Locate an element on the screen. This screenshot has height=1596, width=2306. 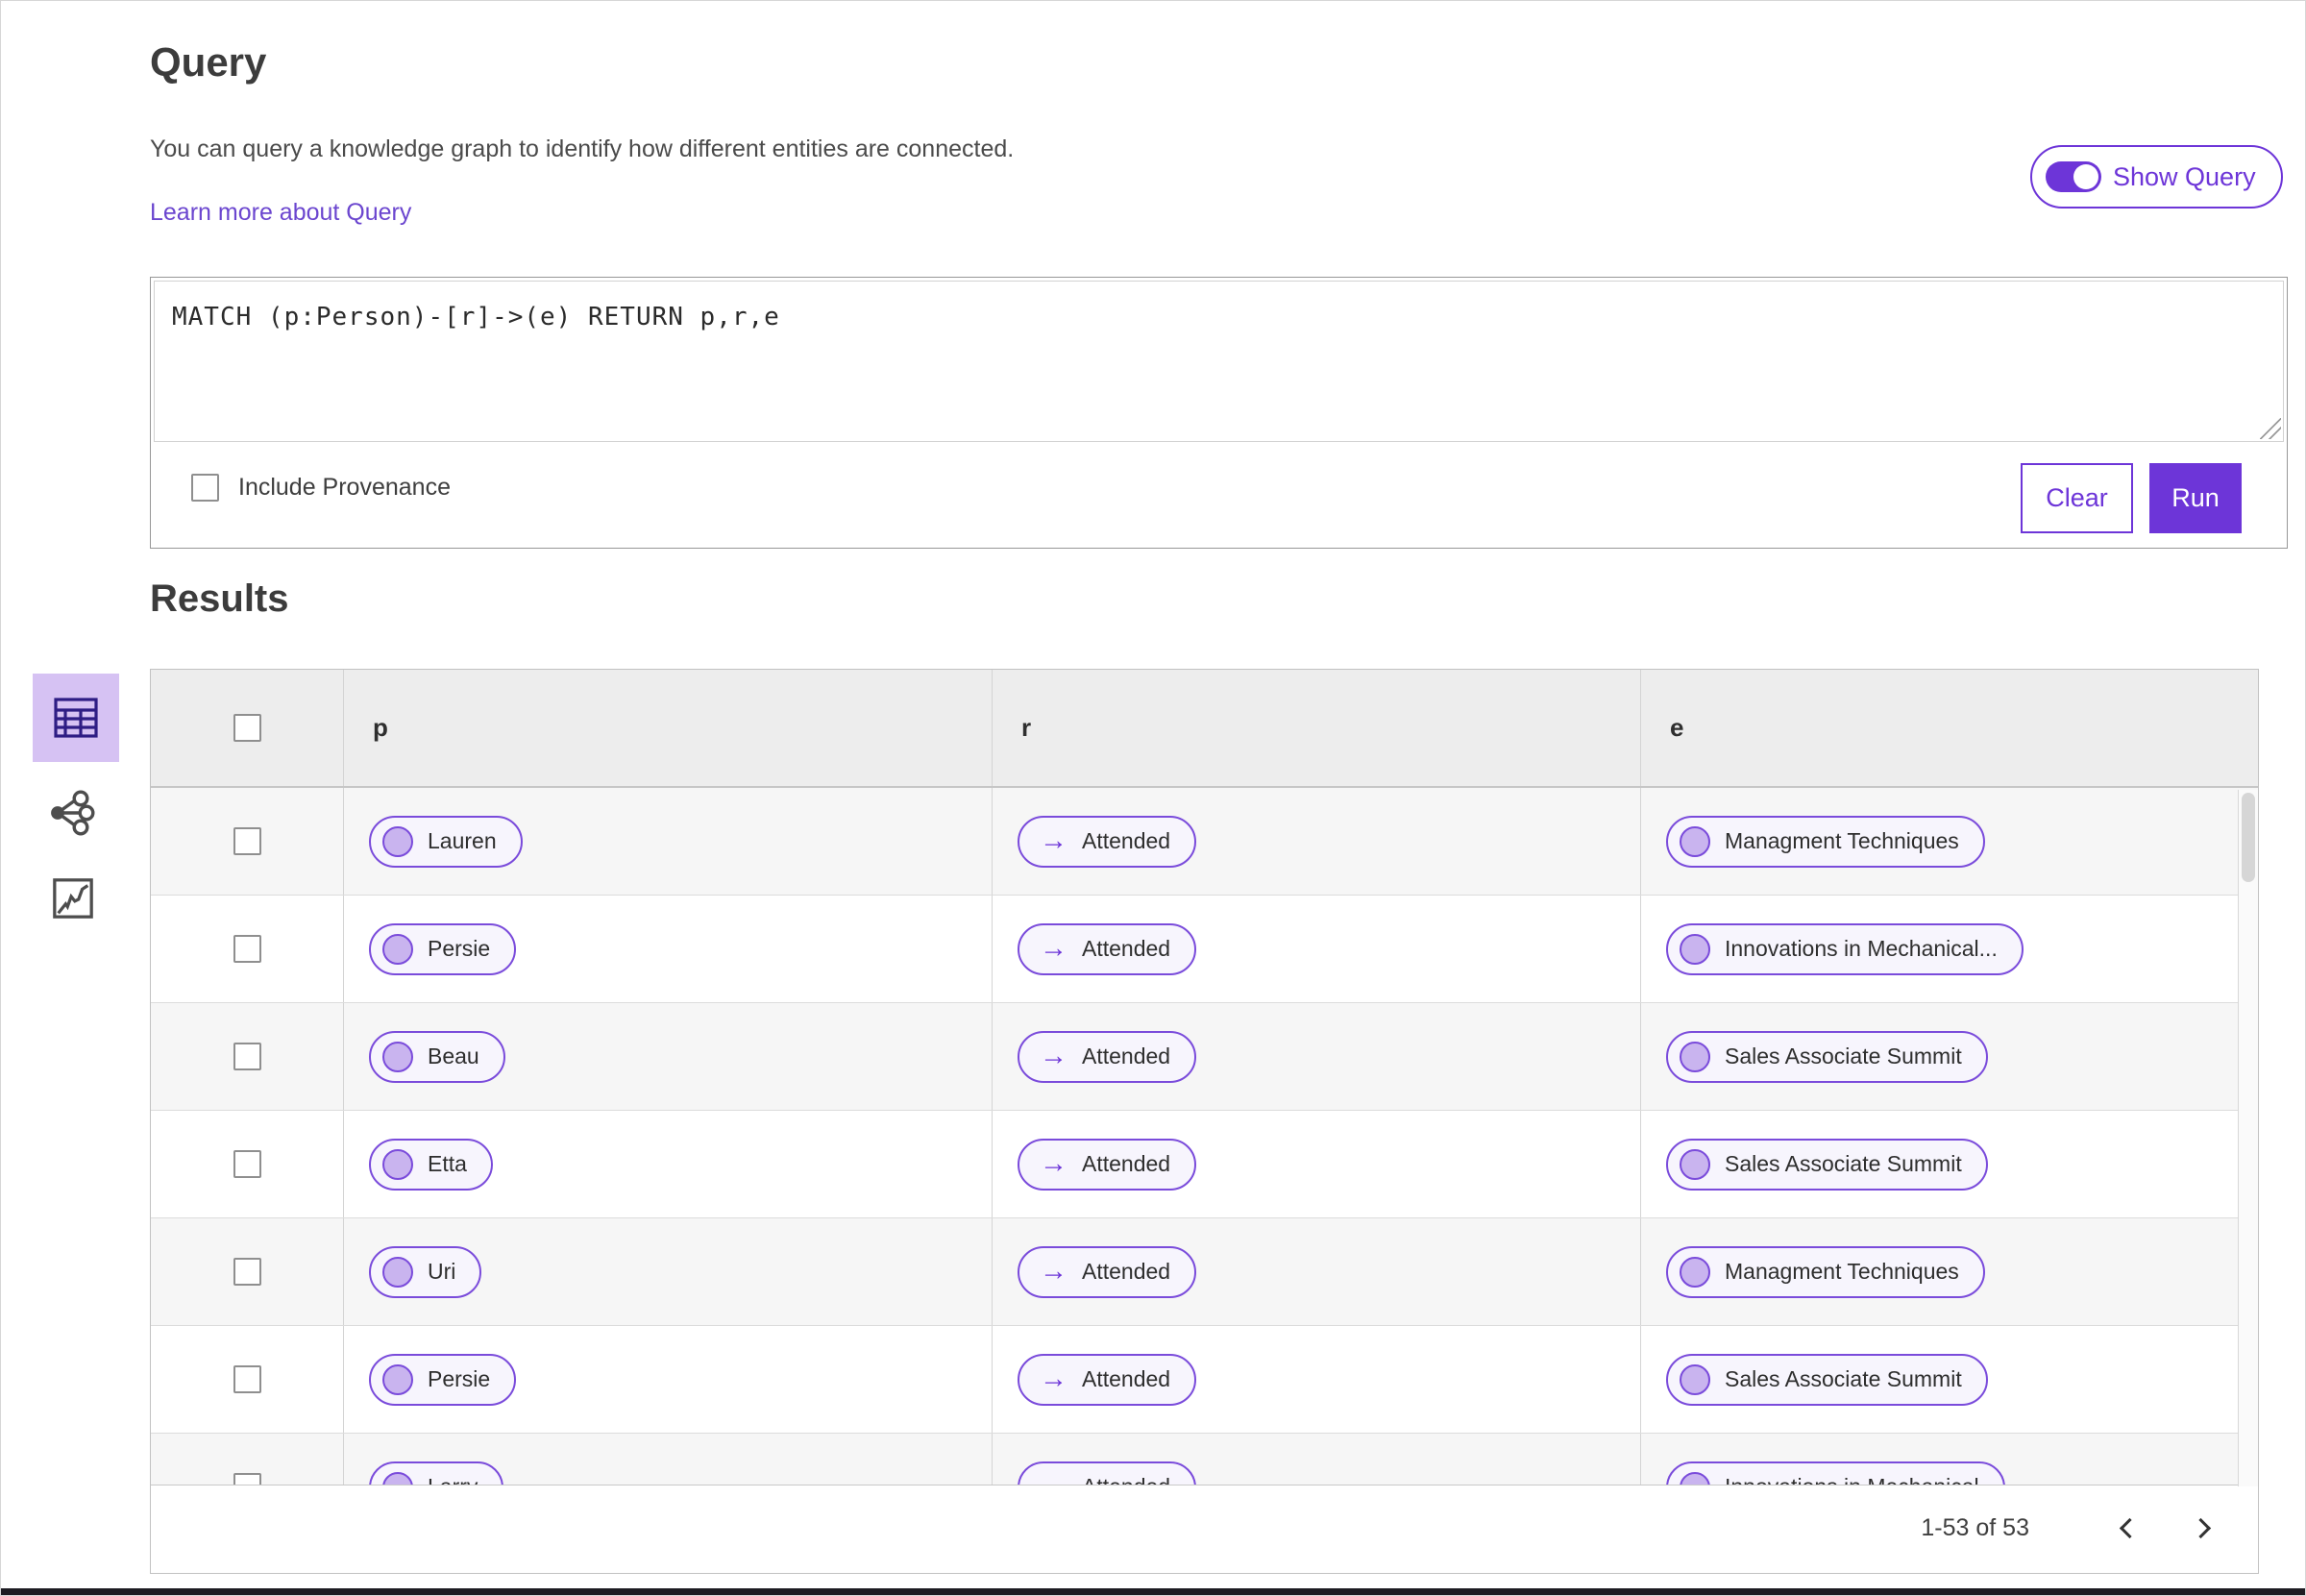
include-provenance-checkbox is located at coordinates (205, 488).